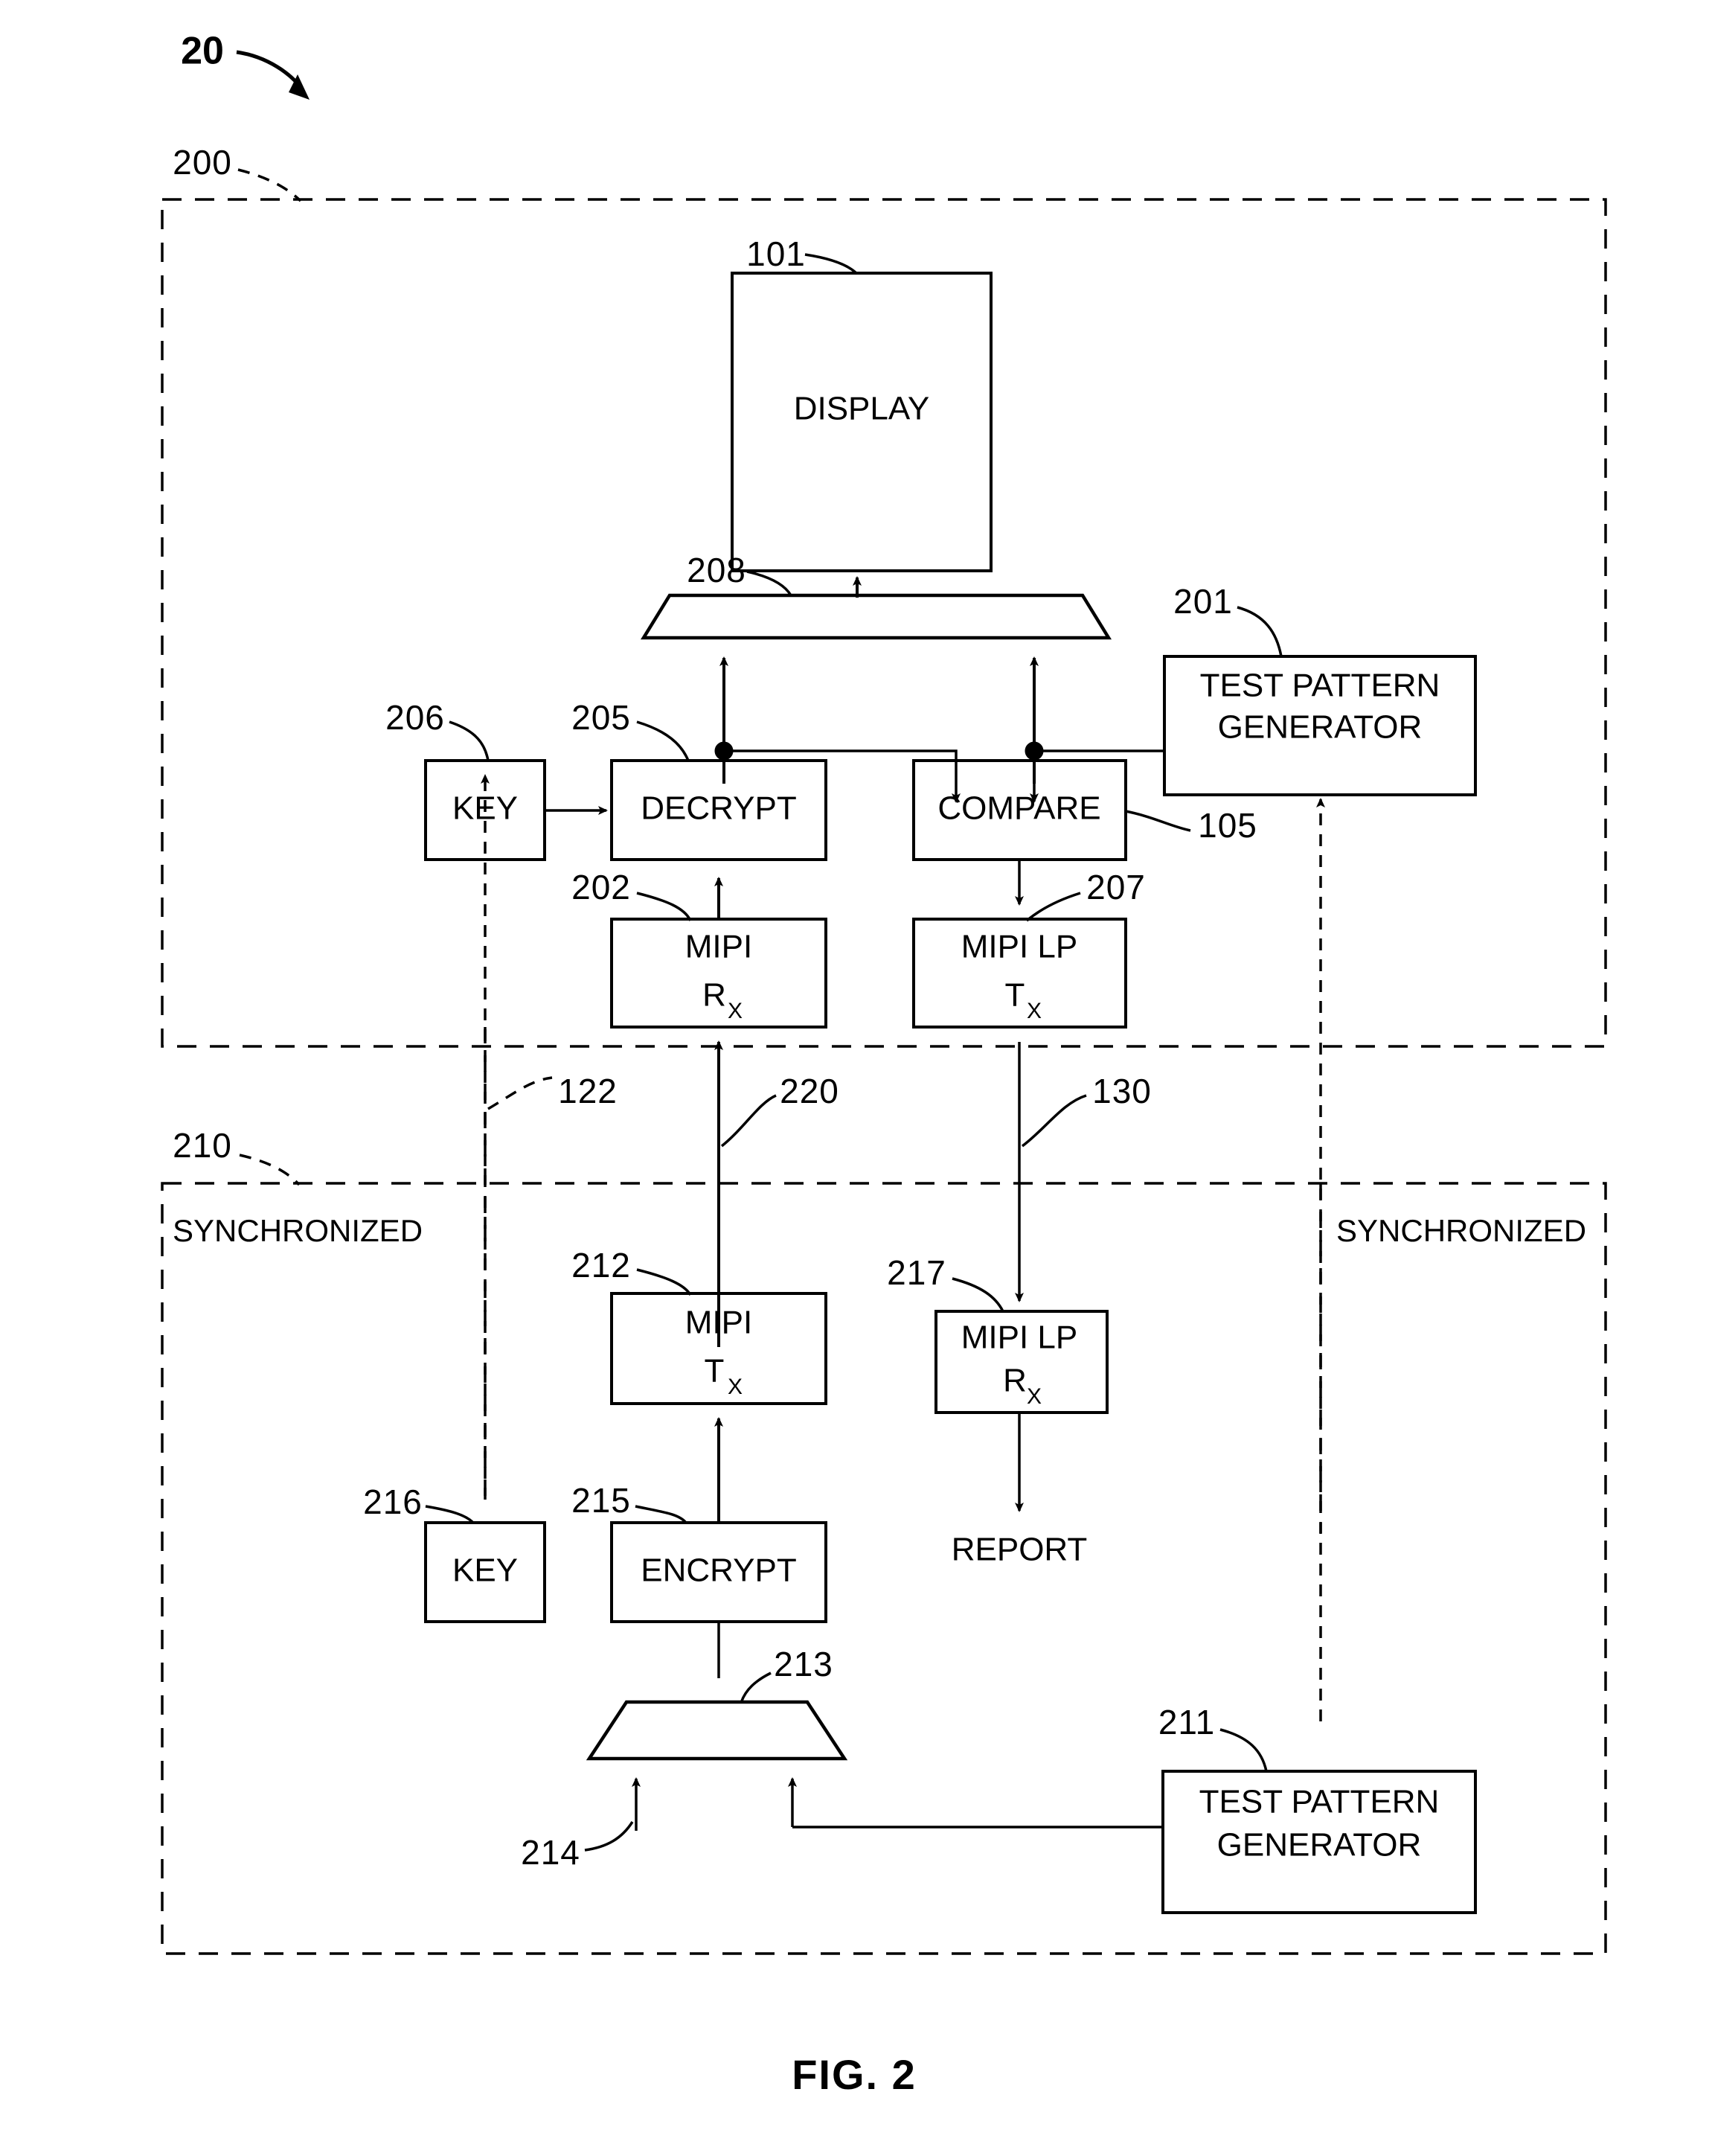 The height and width of the screenshot is (2156, 1712). What do you see at coordinates (735, 1387) in the screenshot?
I see `mipi-tx-subscript: X` at bounding box center [735, 1387].